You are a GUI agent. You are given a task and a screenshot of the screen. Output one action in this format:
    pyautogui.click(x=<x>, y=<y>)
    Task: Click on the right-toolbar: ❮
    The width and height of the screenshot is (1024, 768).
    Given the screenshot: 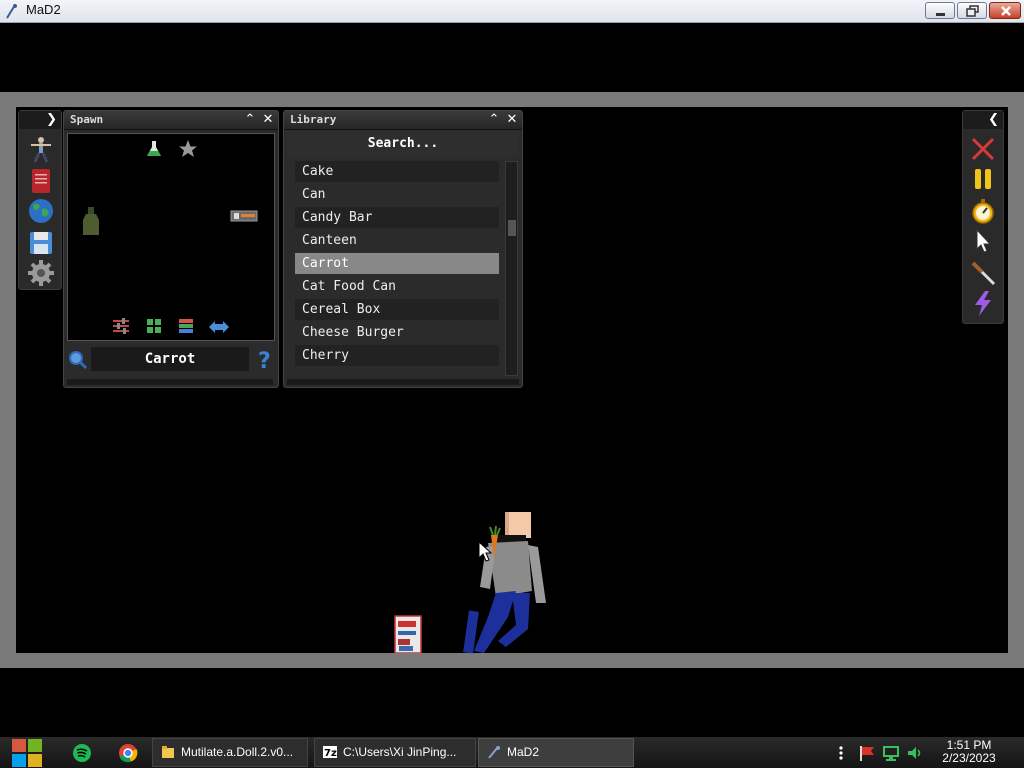 What is the action you would take?
    pyautogui.click(x=983, y=217)
    